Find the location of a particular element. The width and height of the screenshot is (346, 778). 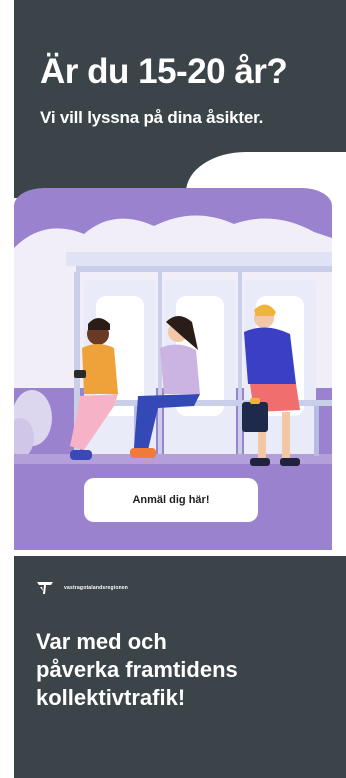

subheadline: Vi vill lyssna på dina åsikter. is located at coordinates (152, 117).